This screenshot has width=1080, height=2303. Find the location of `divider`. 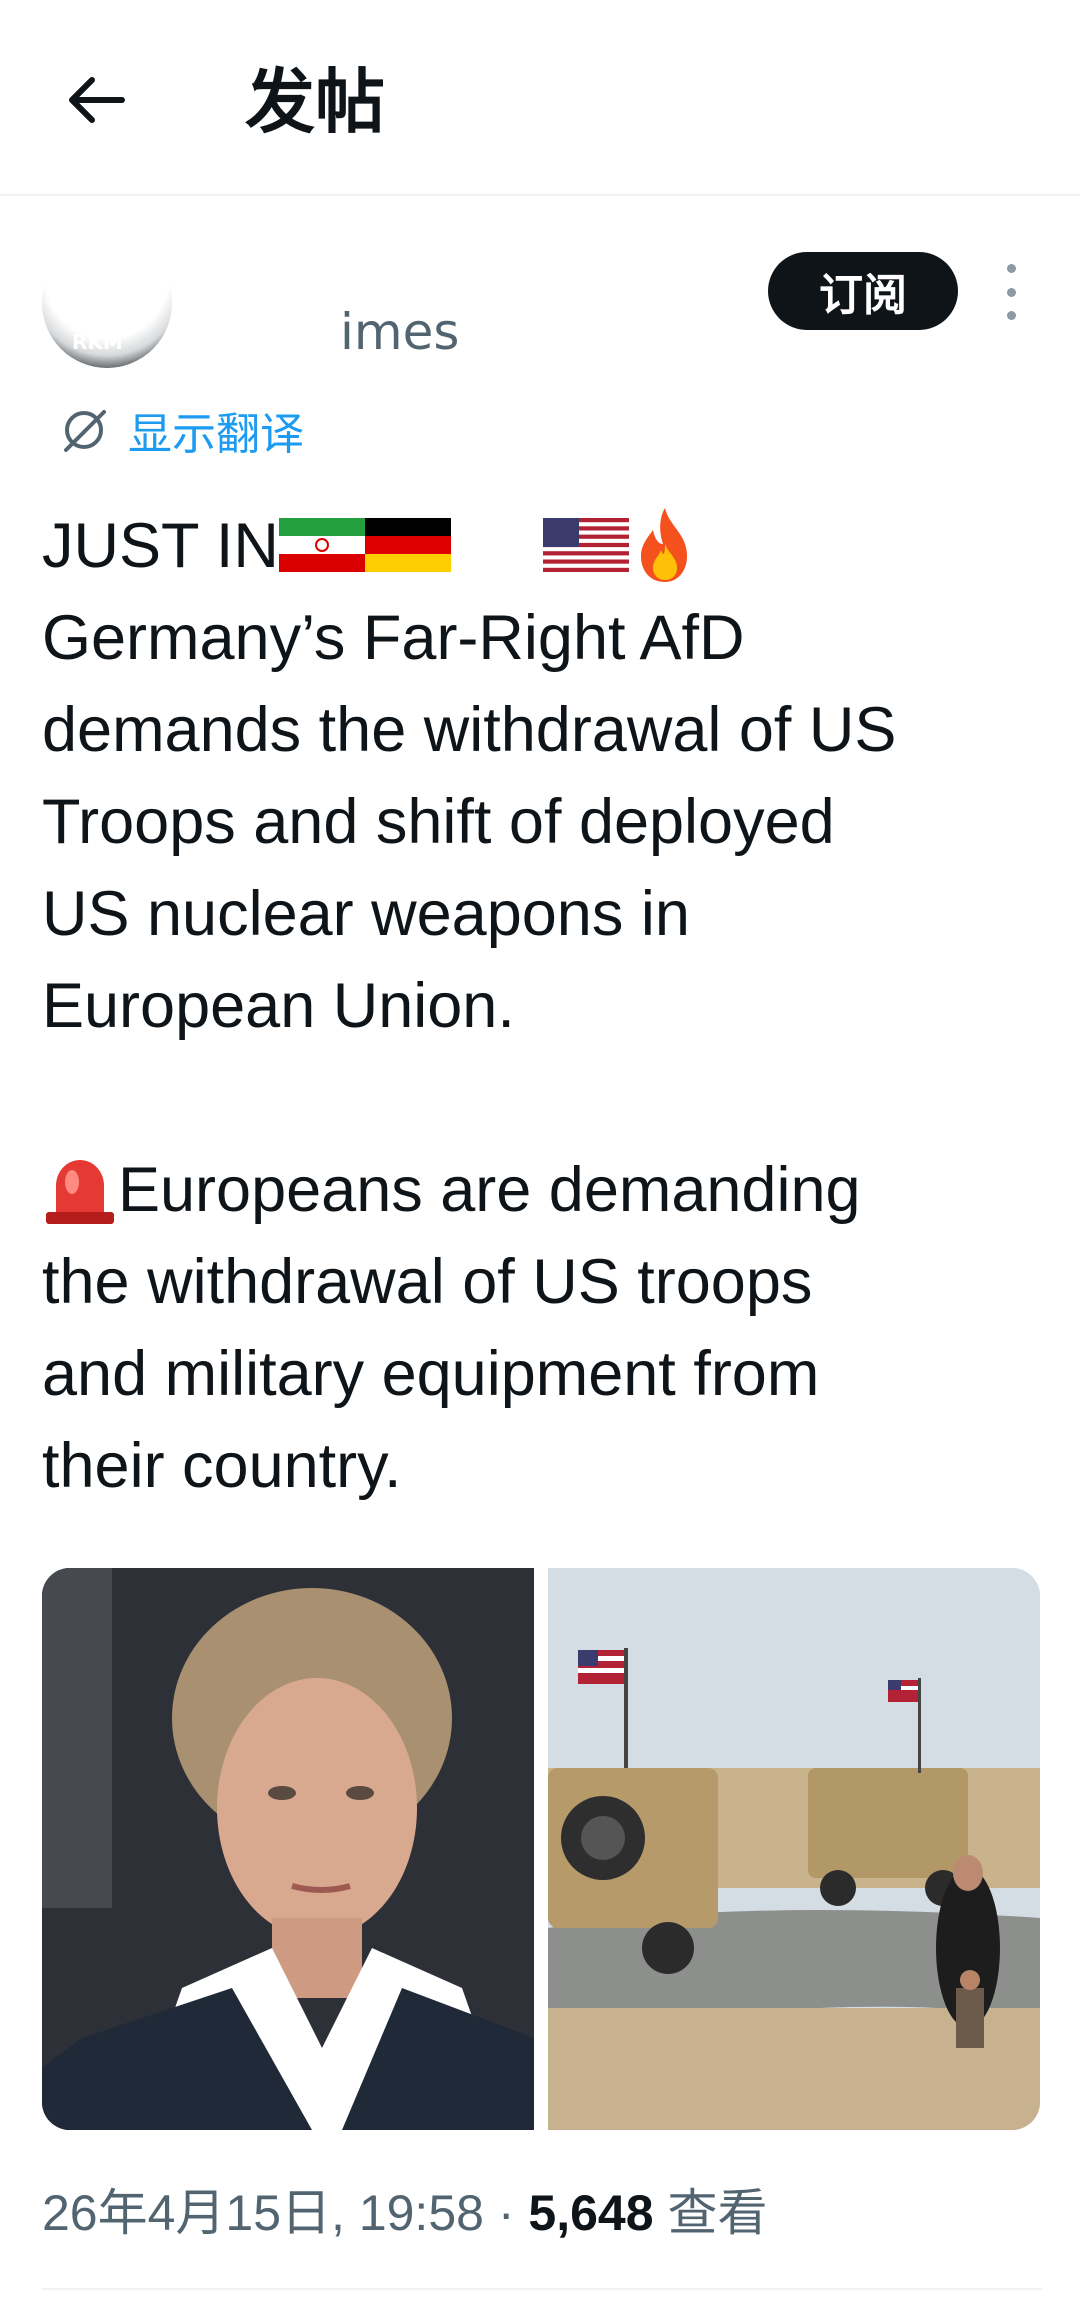

divider is located at coordinates (542, 2289).